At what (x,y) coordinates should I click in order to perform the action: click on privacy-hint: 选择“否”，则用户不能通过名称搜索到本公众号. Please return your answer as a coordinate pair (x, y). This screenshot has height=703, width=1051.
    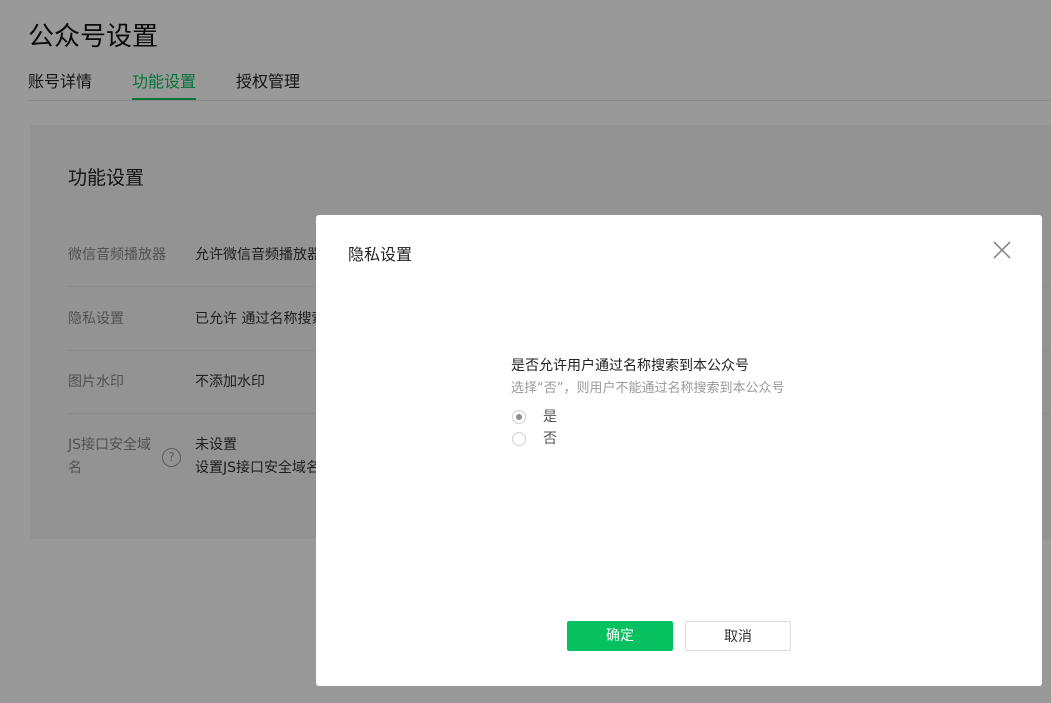
    Looking at the image, I should click on (648, 388).